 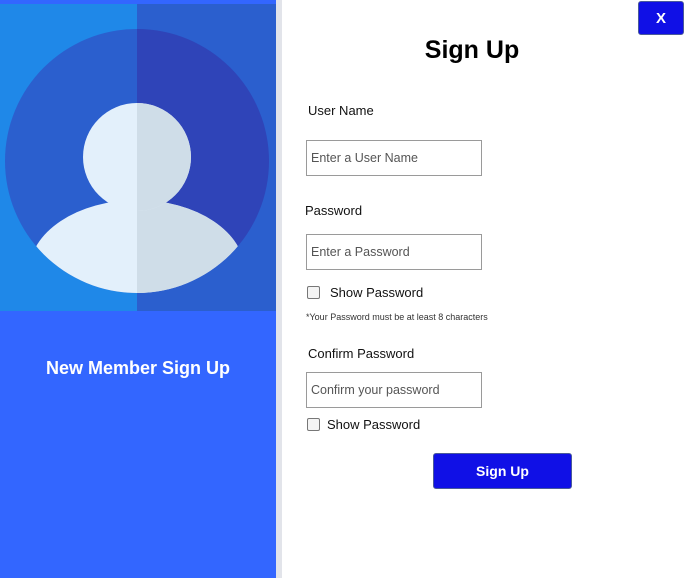 What do you see at coordinates (374, 424) in the screenshot?
I see `confirm-show-password-label: Show Password` at bounding box center [374, 424].